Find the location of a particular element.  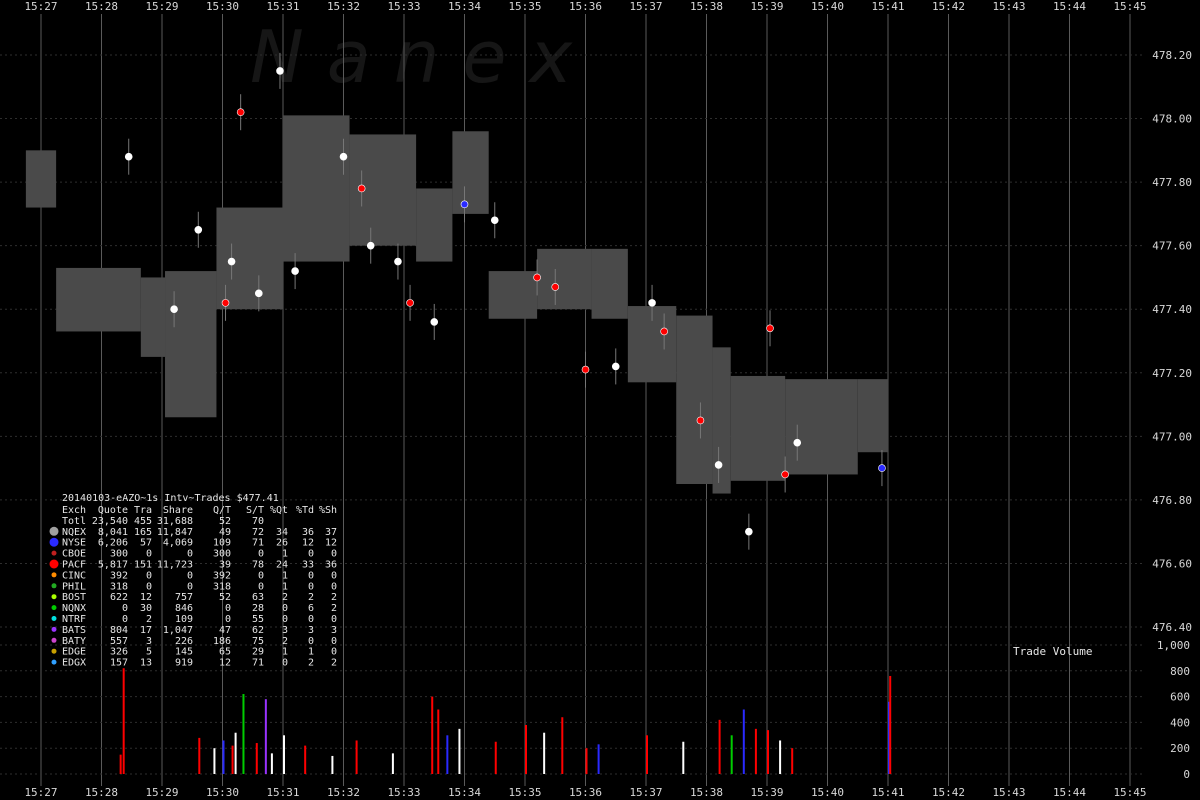

table-cell: 52 is located at coordinates (225, 597).